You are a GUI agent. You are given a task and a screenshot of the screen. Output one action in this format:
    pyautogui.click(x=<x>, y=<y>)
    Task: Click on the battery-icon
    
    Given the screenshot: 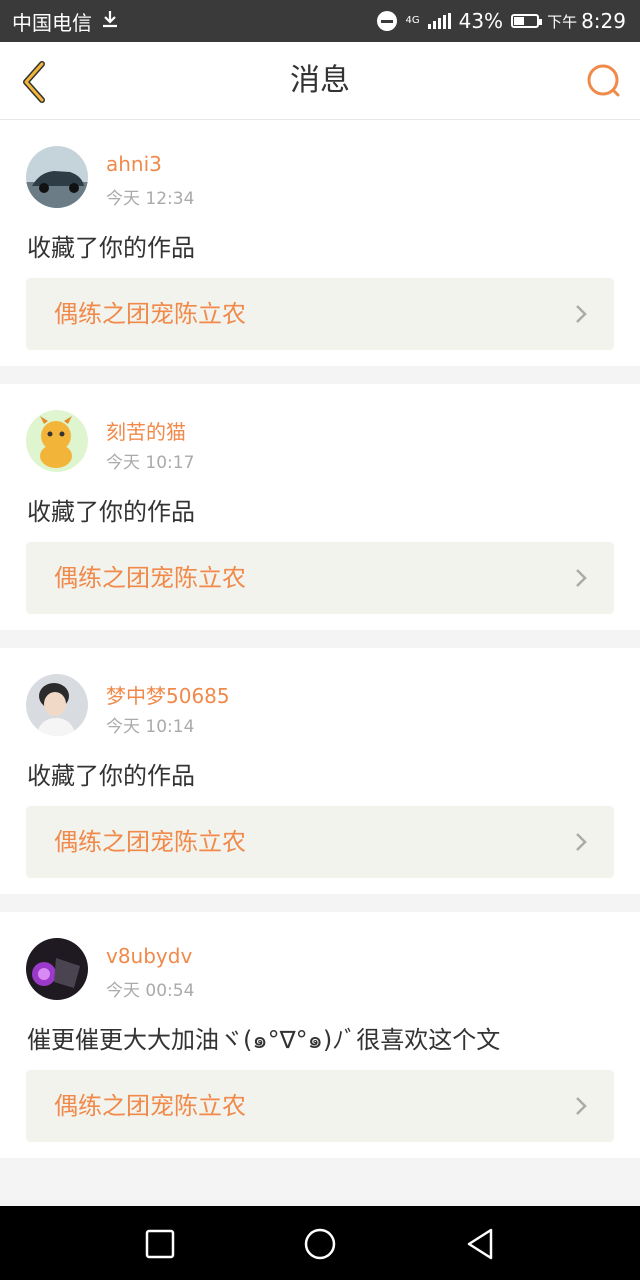 What is the action you would take?
    pyautogui.click(x=527, y=21)
    